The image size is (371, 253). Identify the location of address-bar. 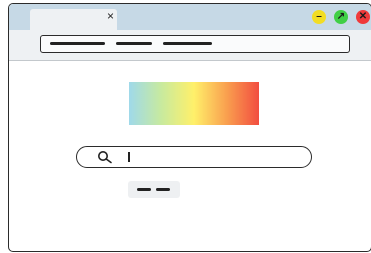
(195, 44).